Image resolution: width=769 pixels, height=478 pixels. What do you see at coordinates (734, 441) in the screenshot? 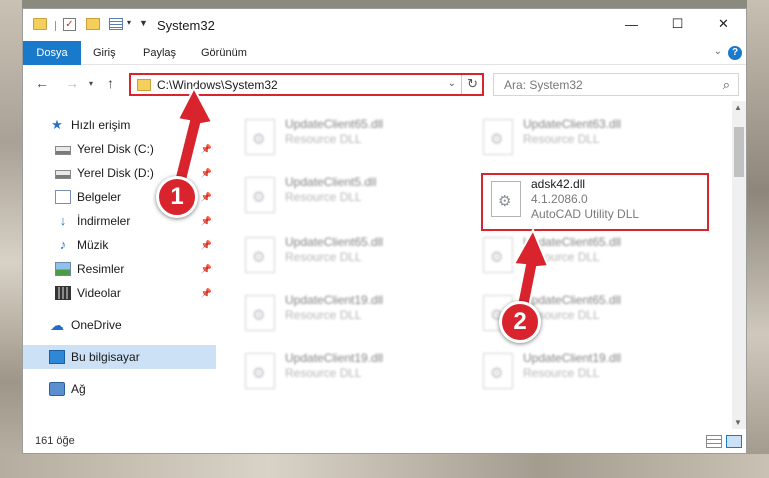
I see `tiles-view-icon` at bounding box center [734, 441].